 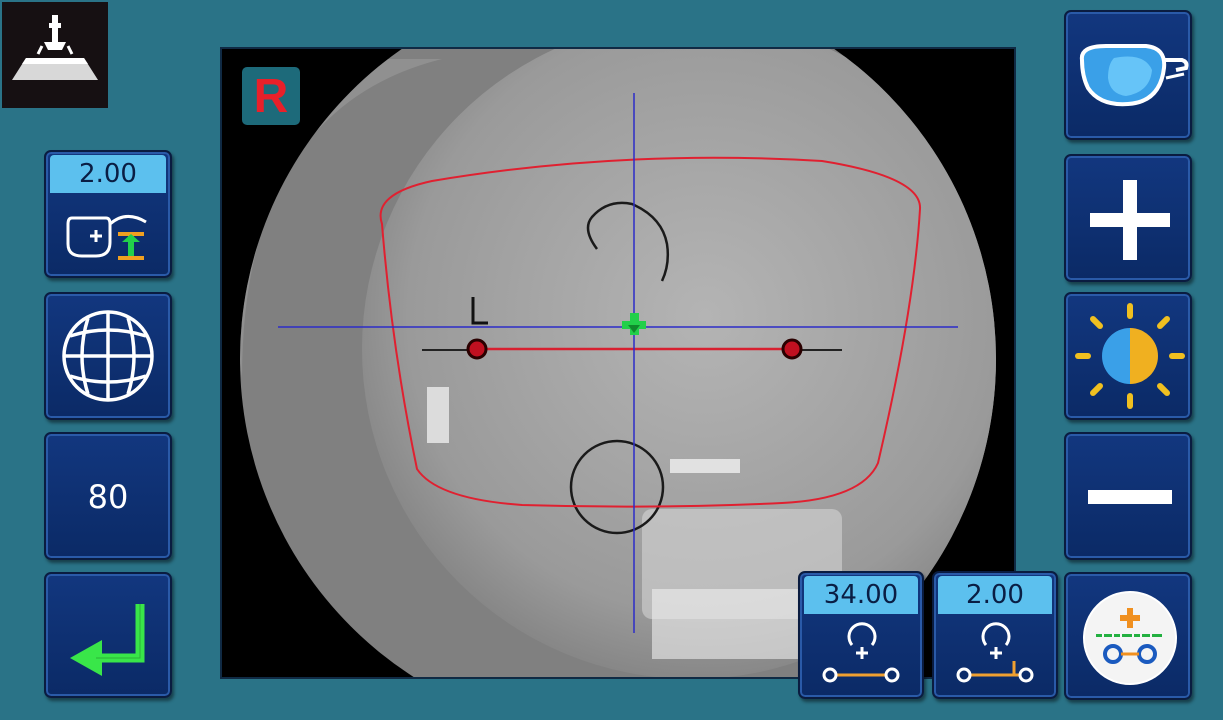 I want to click on minus-button, so click(x=1128, y=496).